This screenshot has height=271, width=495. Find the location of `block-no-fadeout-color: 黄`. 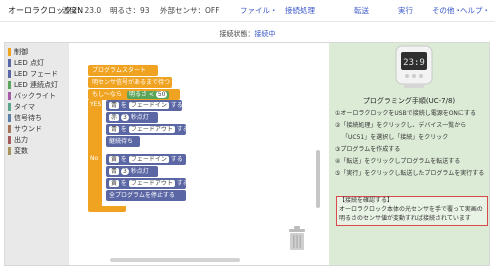

block-no-fadeout-color: 黄 is located at coordinates (114, 183).